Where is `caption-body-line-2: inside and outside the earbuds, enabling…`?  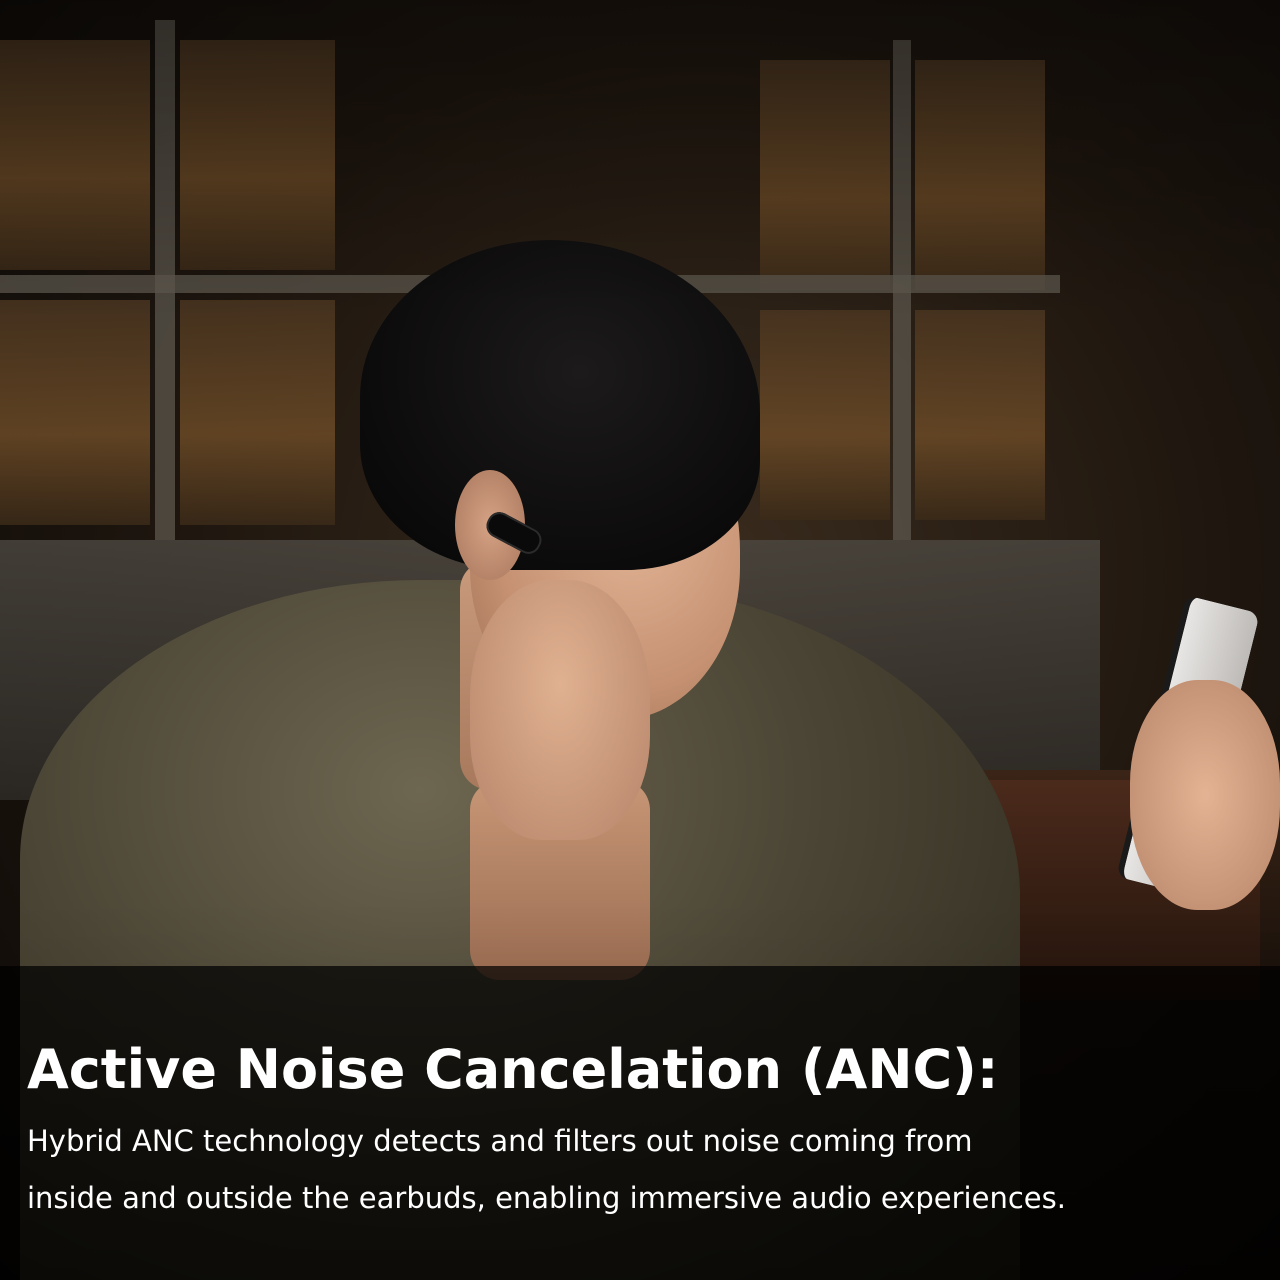 caption-body-line-2: inside and outside the earbuds, enabling… is located at coordinates (546, 1198).